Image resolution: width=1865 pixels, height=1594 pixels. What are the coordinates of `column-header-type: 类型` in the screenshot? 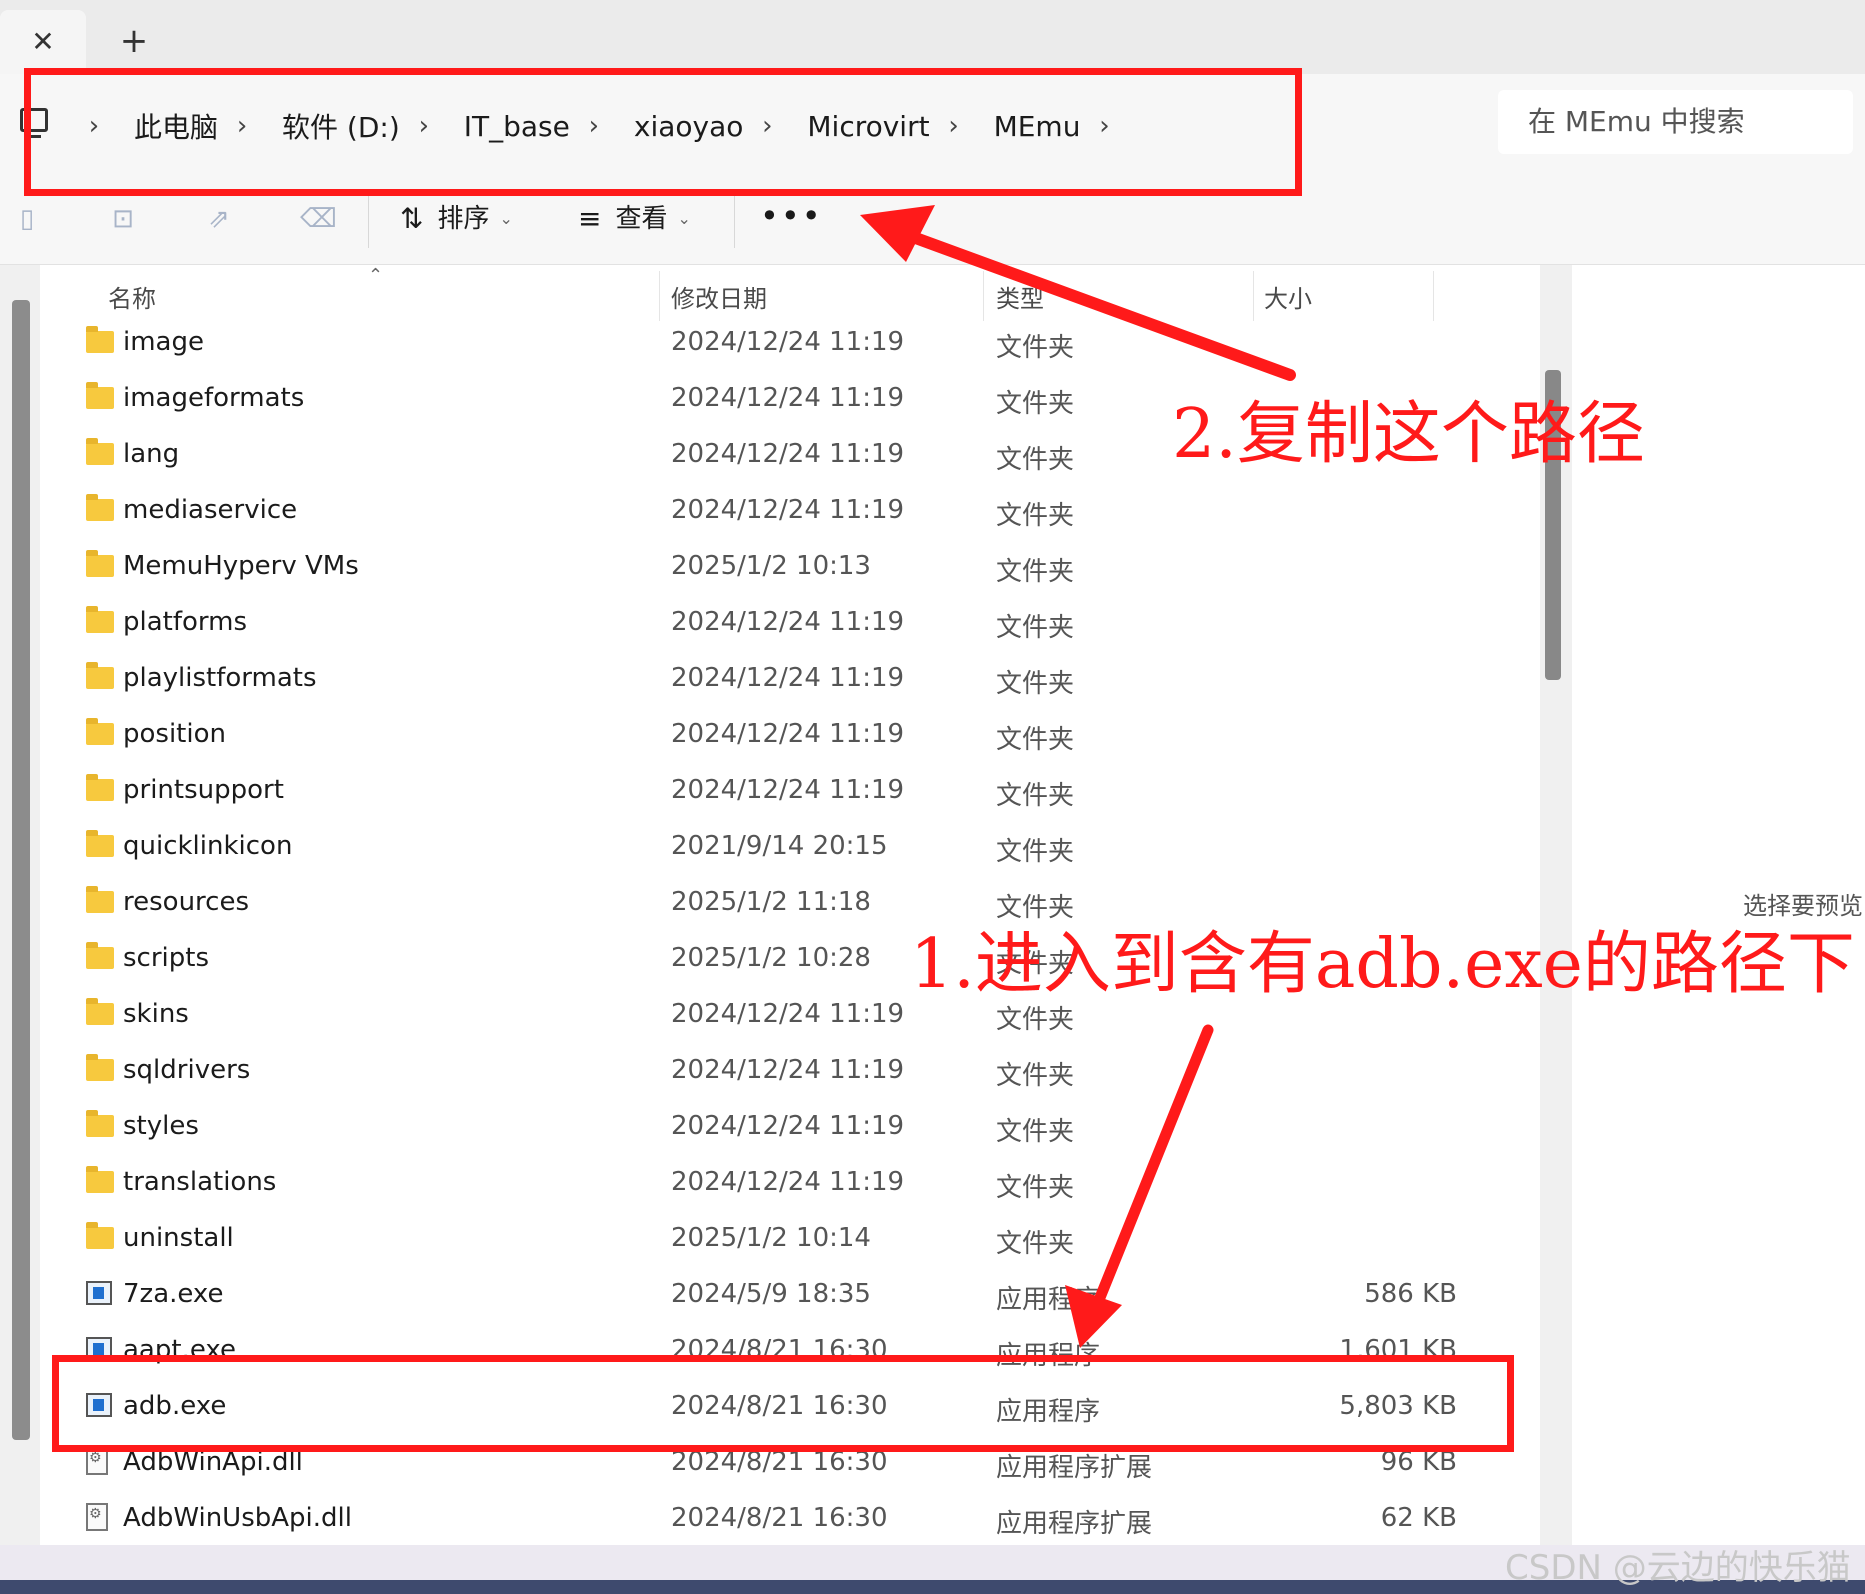 It's located at (1020, 296).